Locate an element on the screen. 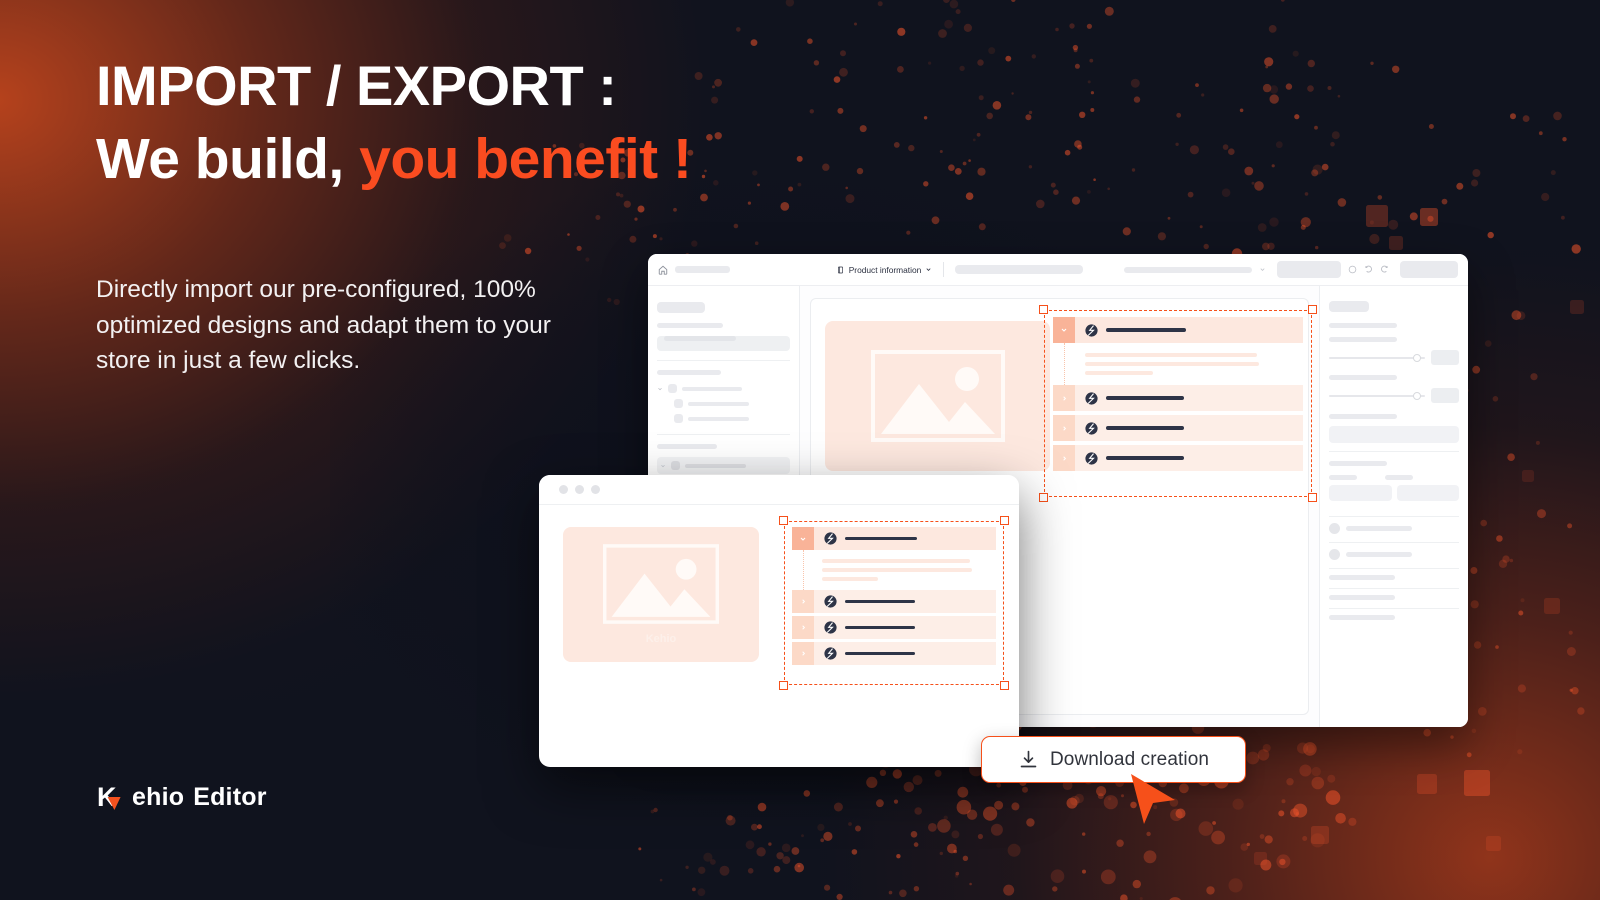 This screenshot has height=900, width=1600. toolbar-center-group: Product information is located at coordinates (960, 269).